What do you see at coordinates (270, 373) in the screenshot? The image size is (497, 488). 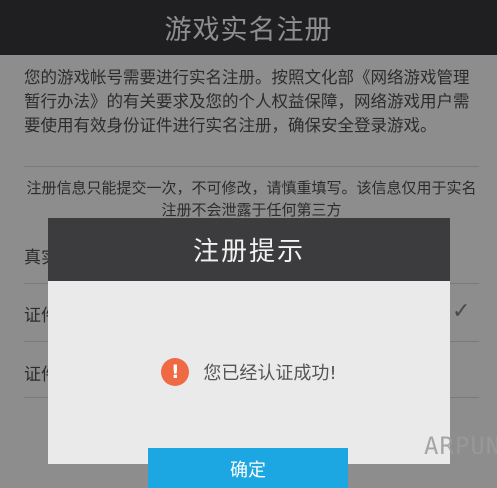 I see `dialog-message: 您已经认证成功!` at bounding box center [270, 373].